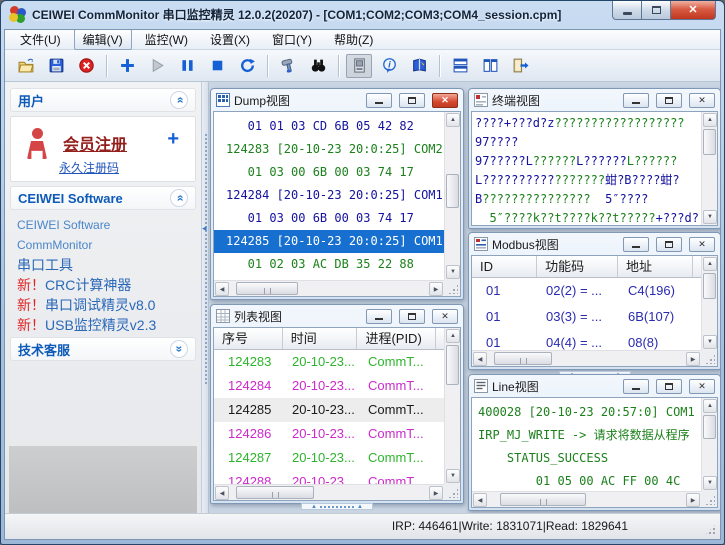  I want to click on column-header-process: 进程(PID), so click(397, 338).